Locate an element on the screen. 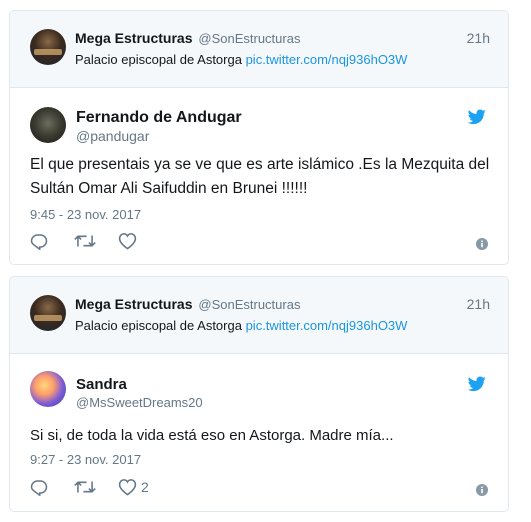  like-button is located at coordinates (129, 241).